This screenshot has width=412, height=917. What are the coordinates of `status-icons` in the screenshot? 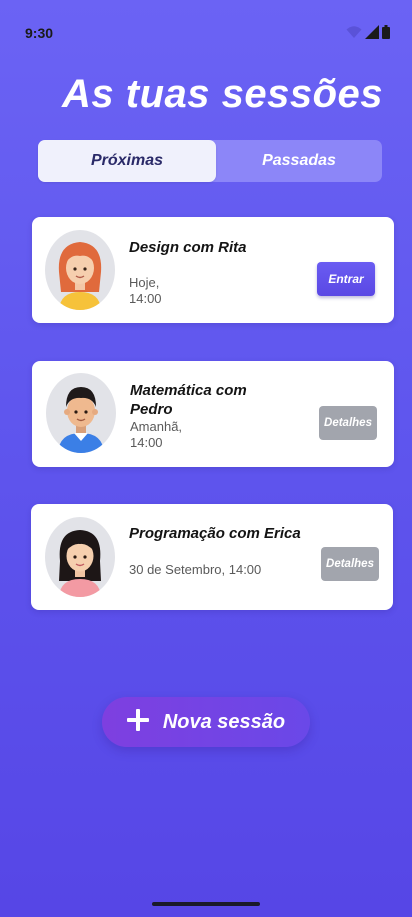 It's located at (368, 34).